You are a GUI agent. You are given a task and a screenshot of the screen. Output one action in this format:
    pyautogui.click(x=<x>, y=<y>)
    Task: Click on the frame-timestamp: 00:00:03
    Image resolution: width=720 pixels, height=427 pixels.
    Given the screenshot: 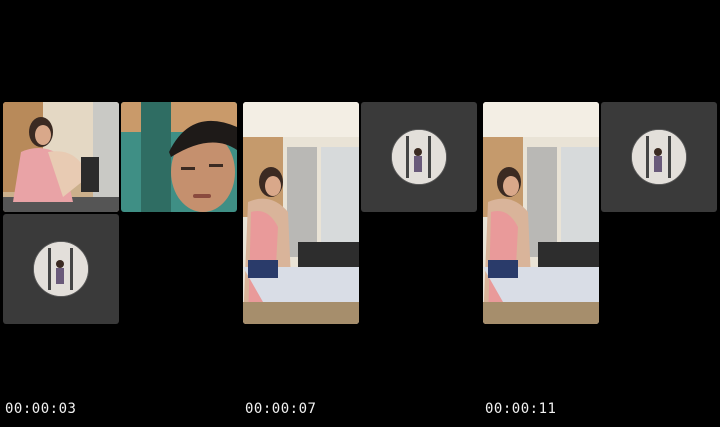 What is the action you would take?
    pyautogui.click(x=41, y=409)
    